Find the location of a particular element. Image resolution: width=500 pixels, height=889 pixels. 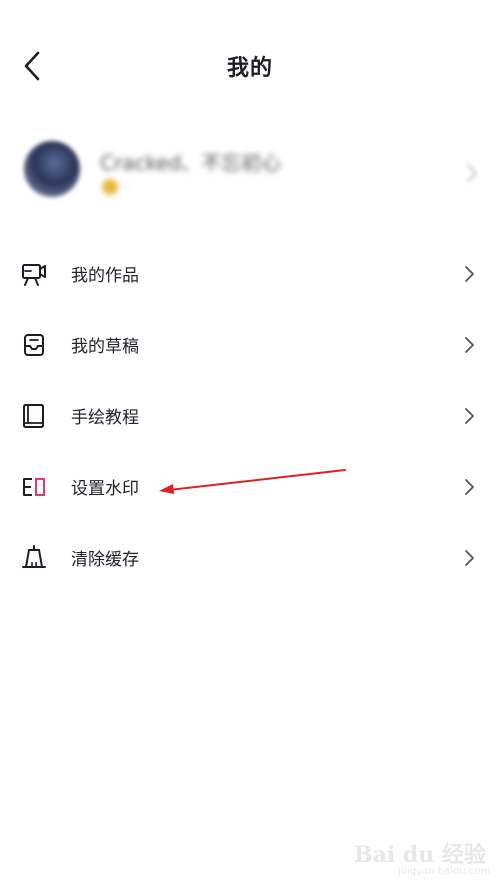

username: Cracked、不忘初心 is located at coordinates (191, 163).